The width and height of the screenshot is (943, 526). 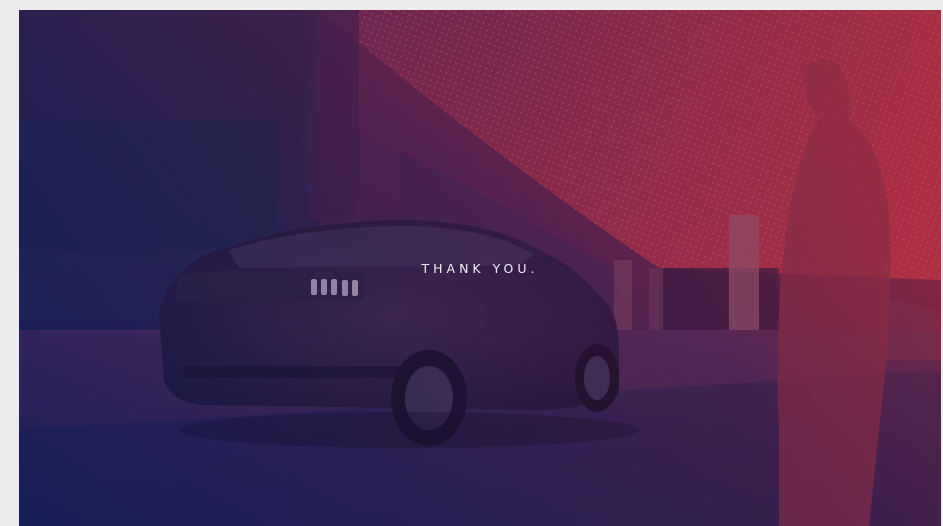 I want to click on thank-you-text: THANK YOU., so click(x=480, y=268).